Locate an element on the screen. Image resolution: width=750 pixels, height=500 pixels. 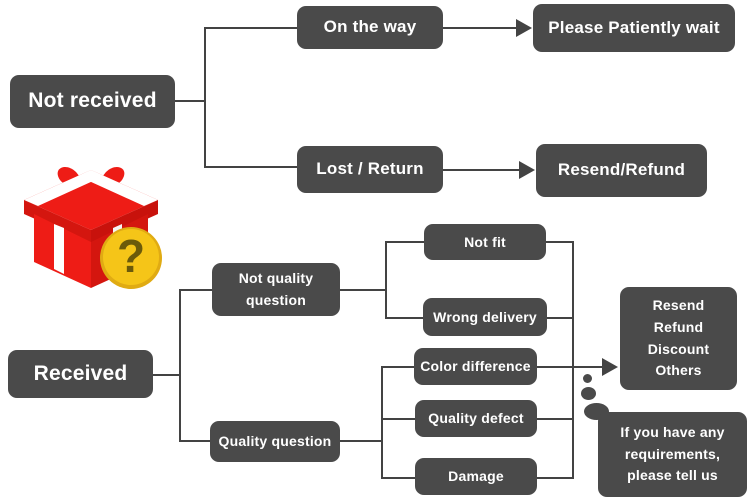
connector-not-fit-merge is located at coordinates (560, 242).